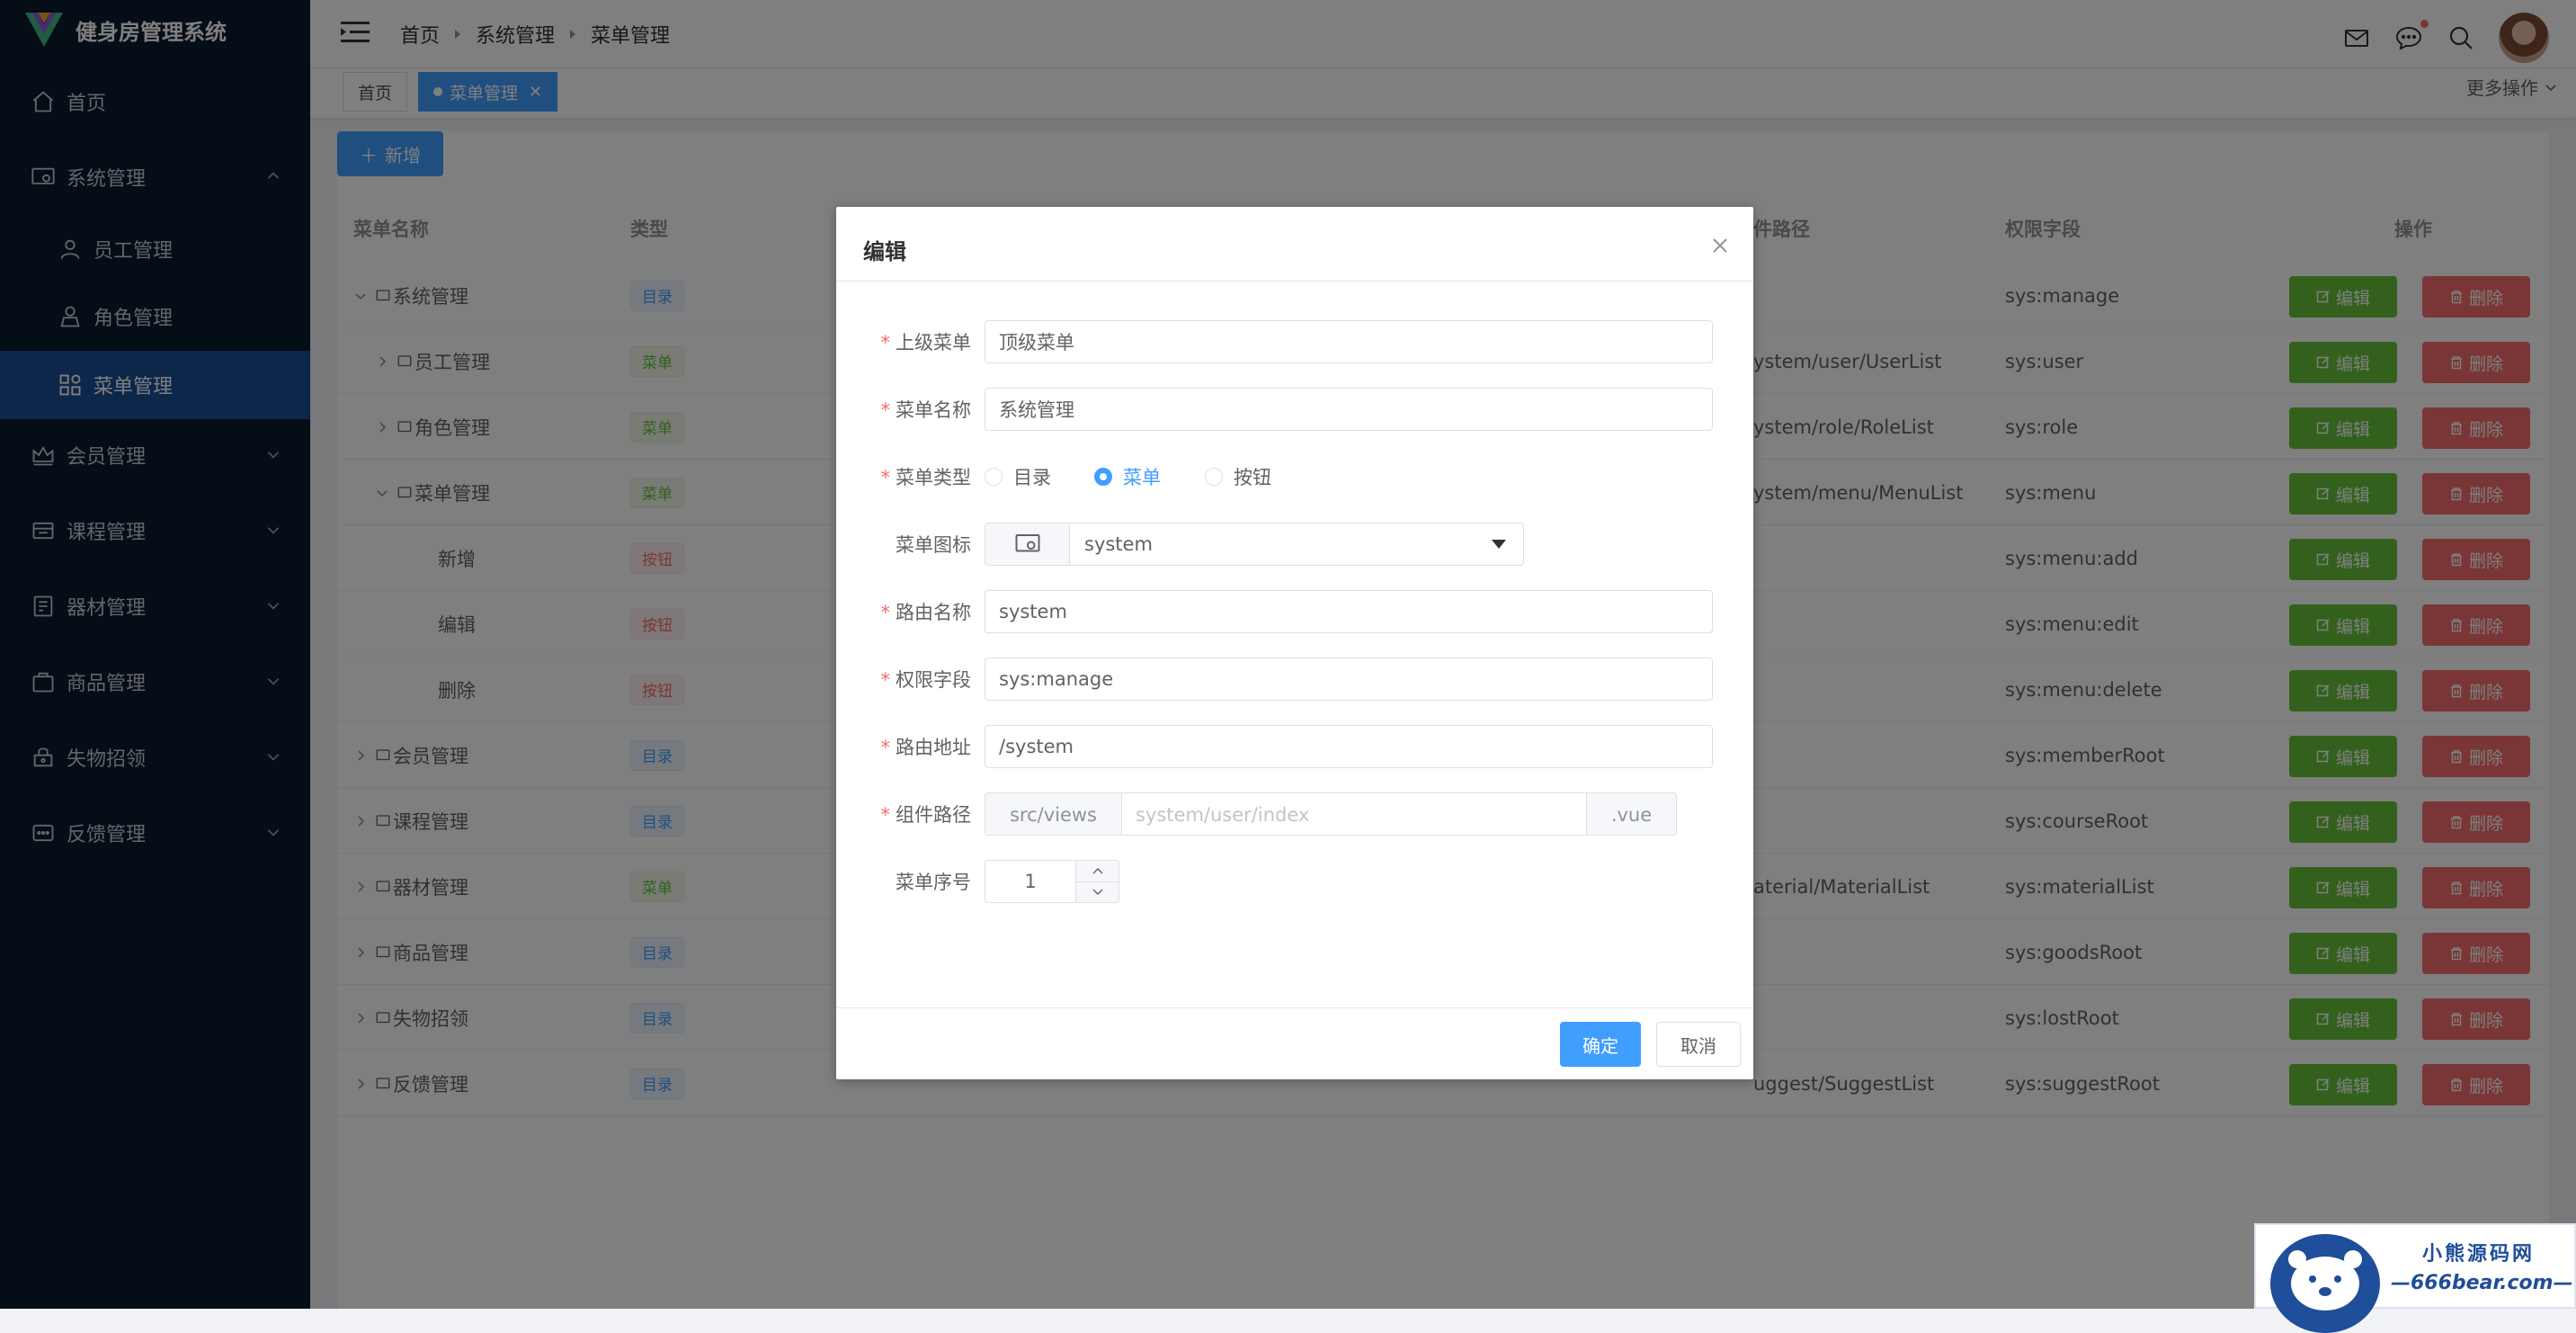 This screenshot has height=1333, width=2576. I want to click on cancel-button: 取消, so click(1699, 1044).